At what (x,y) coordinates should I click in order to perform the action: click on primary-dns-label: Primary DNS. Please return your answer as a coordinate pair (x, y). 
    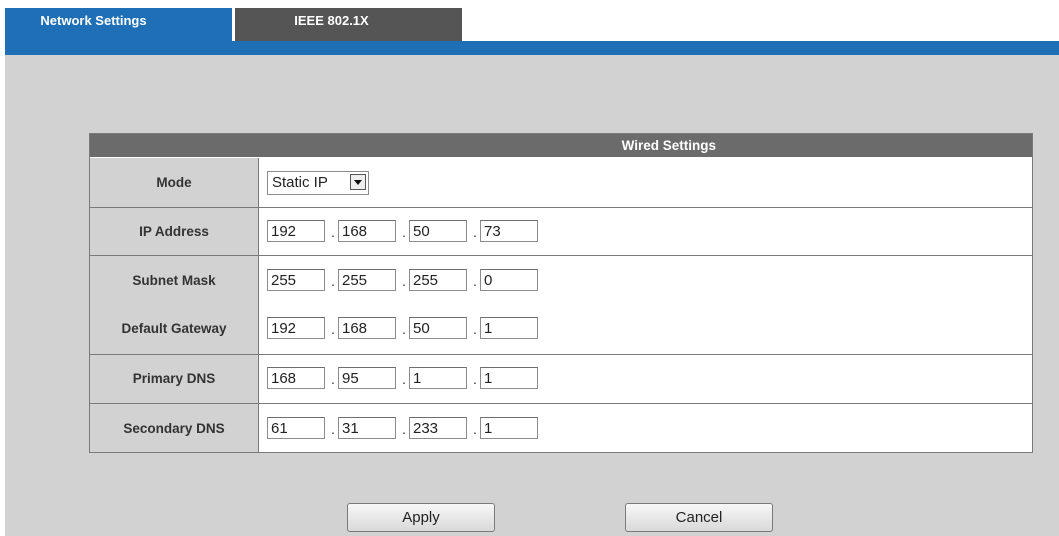
    Looking at the image, I should click on (174, 378).